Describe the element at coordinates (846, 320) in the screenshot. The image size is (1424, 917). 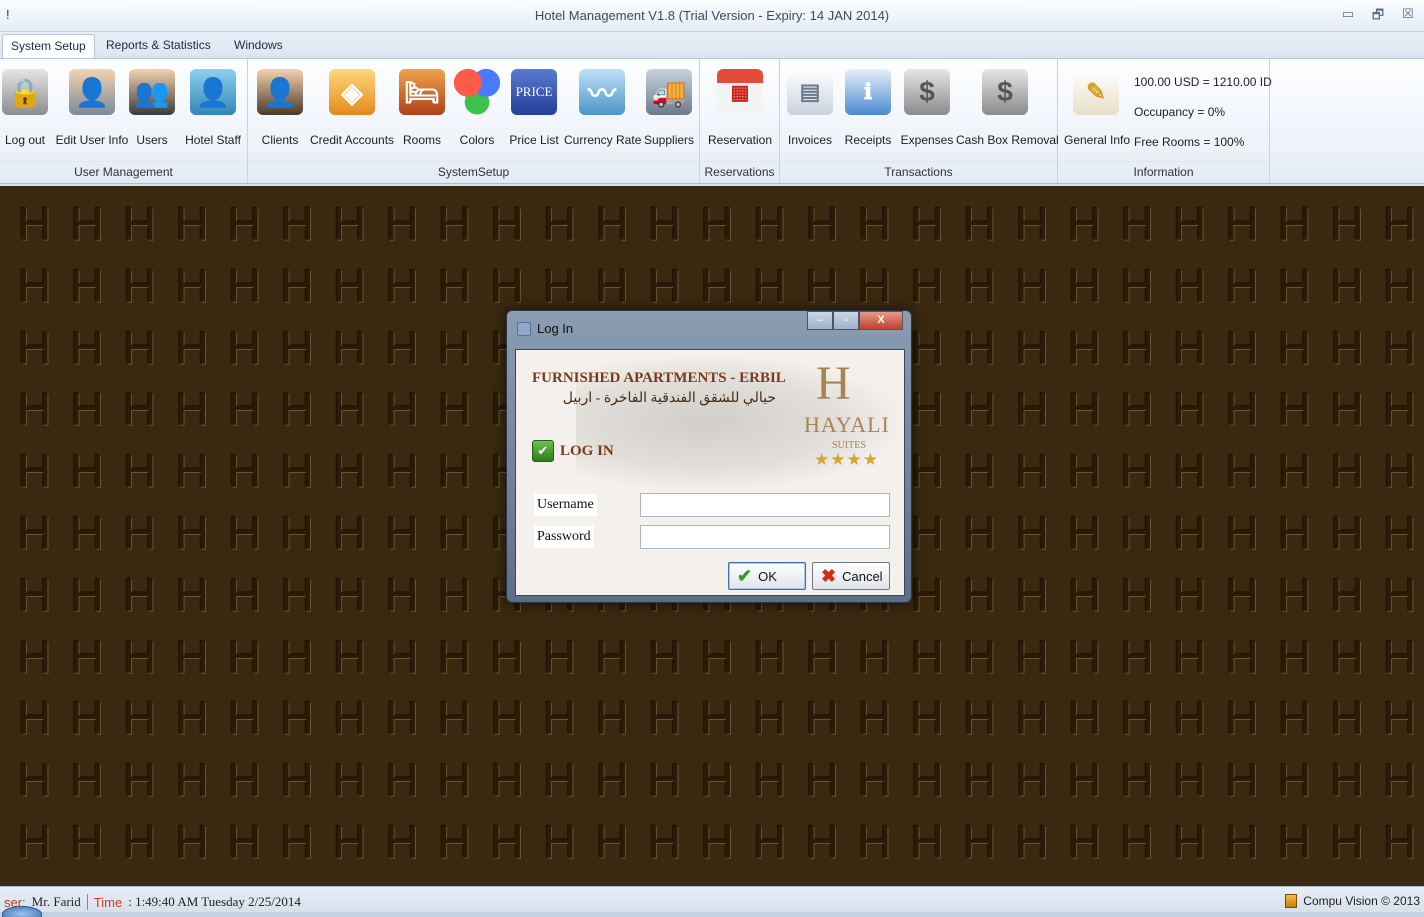
I see `dialog-maximize-button: ▫` at that location.